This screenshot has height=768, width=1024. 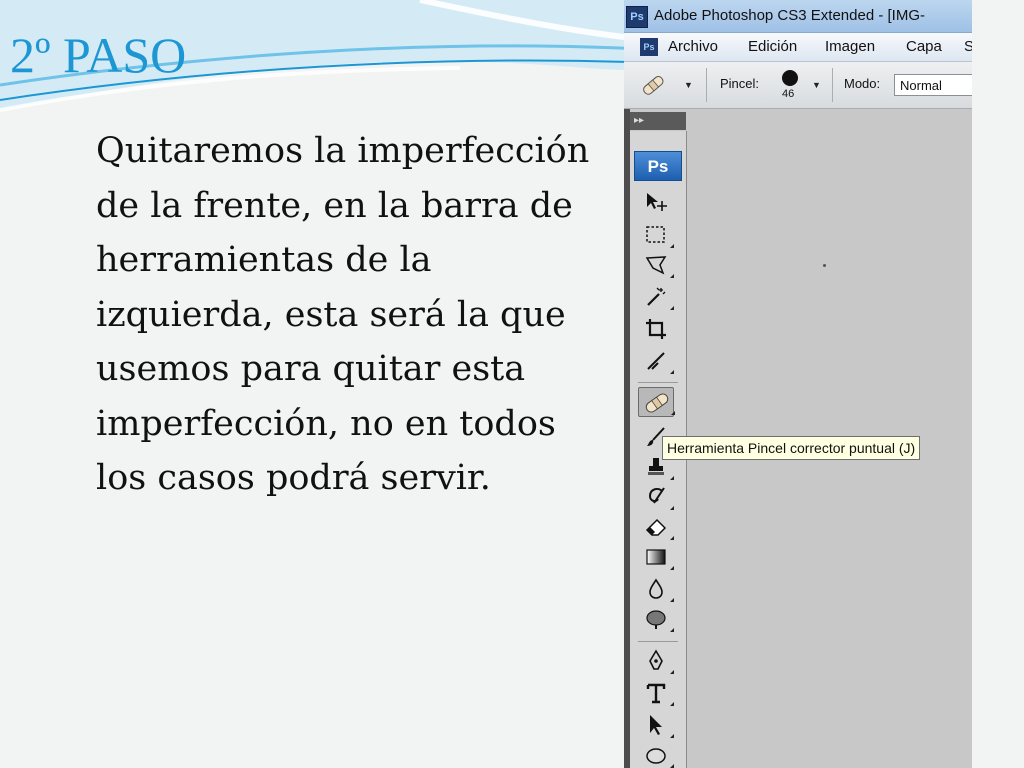 I want to click on type-icon, so click(x=656, y=693).